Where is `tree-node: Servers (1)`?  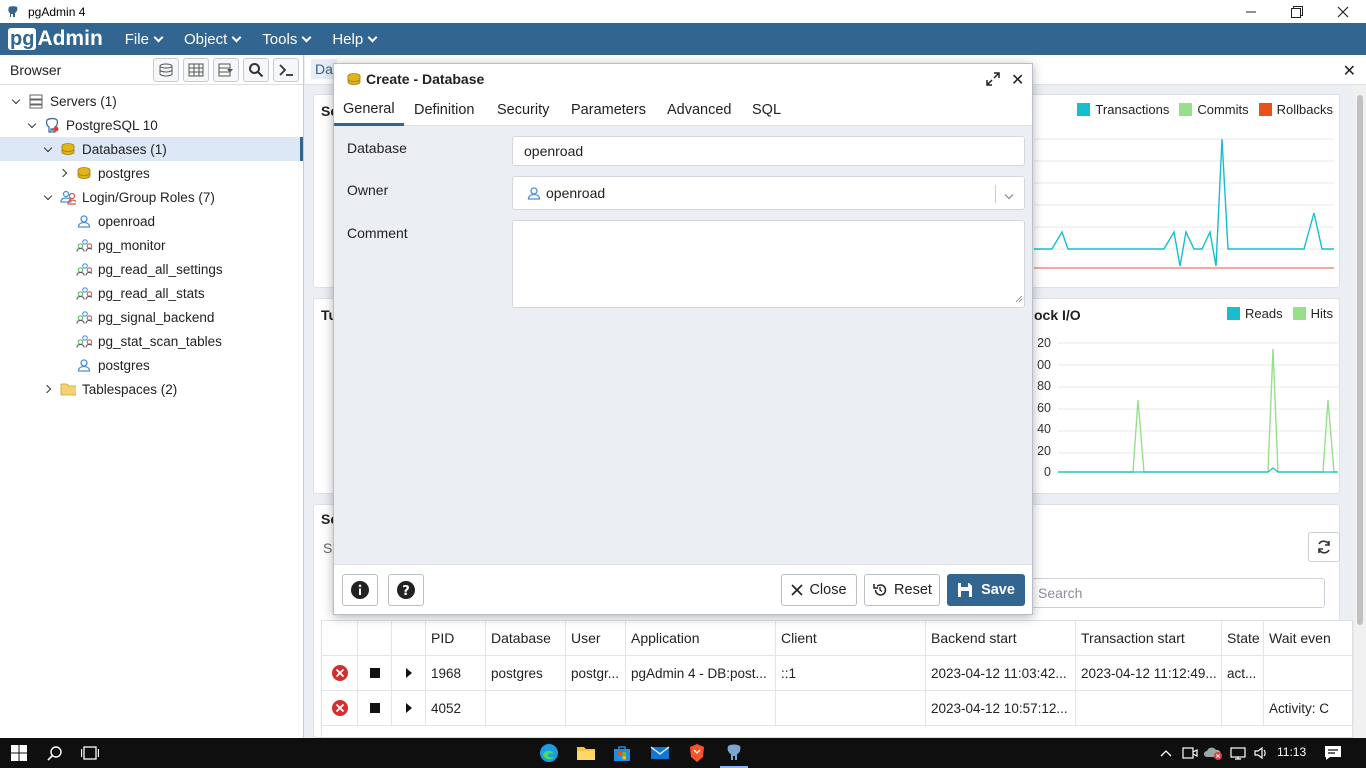
tree-node: Servers (1) is located at coordinates (151, 101).